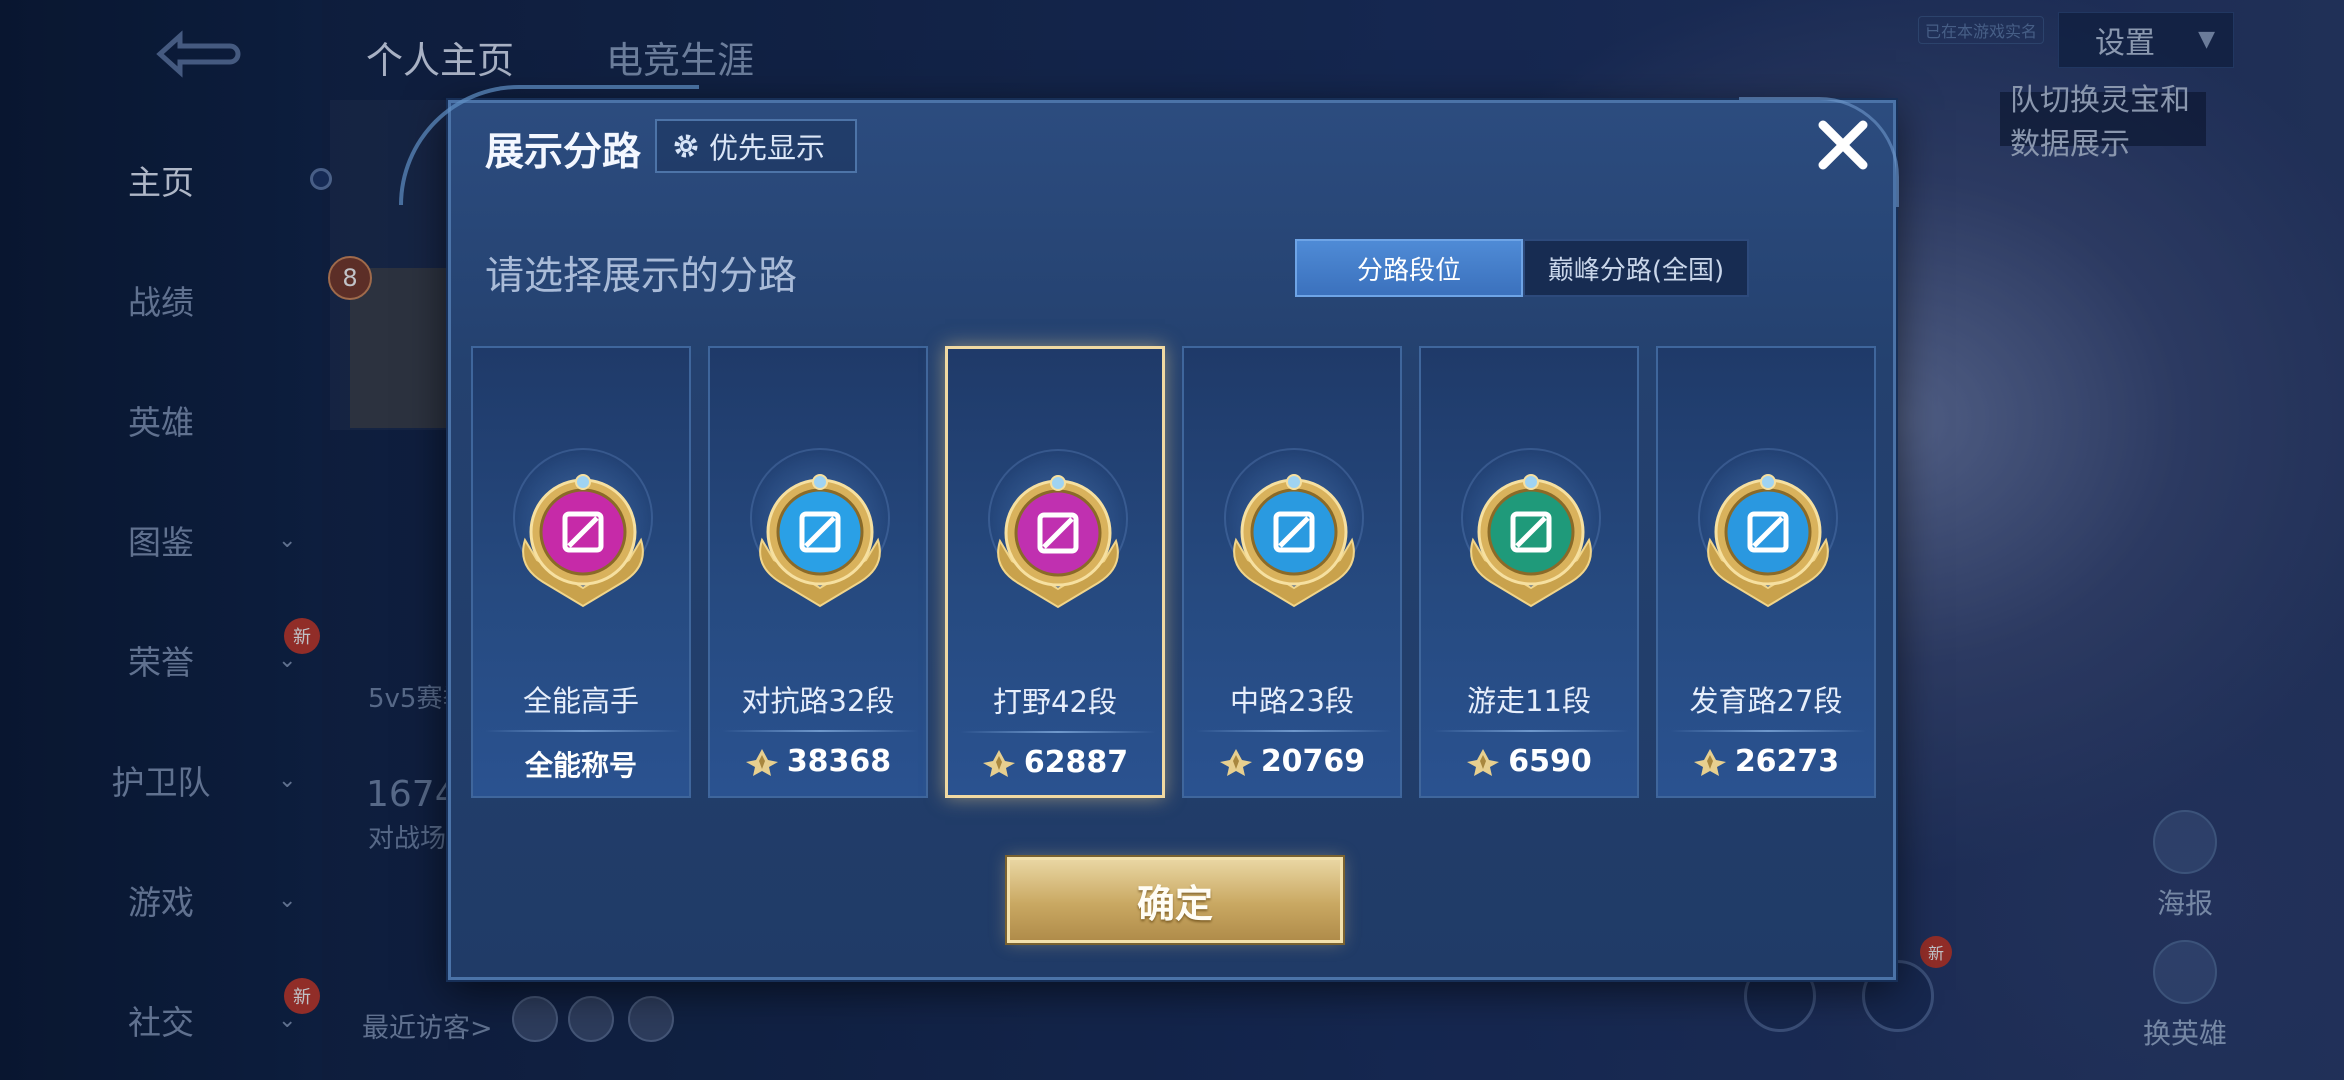 This screenshot has height=1080, width=2344. I want to click on lane-card: 游走11段 6590, so click(1529, 572).